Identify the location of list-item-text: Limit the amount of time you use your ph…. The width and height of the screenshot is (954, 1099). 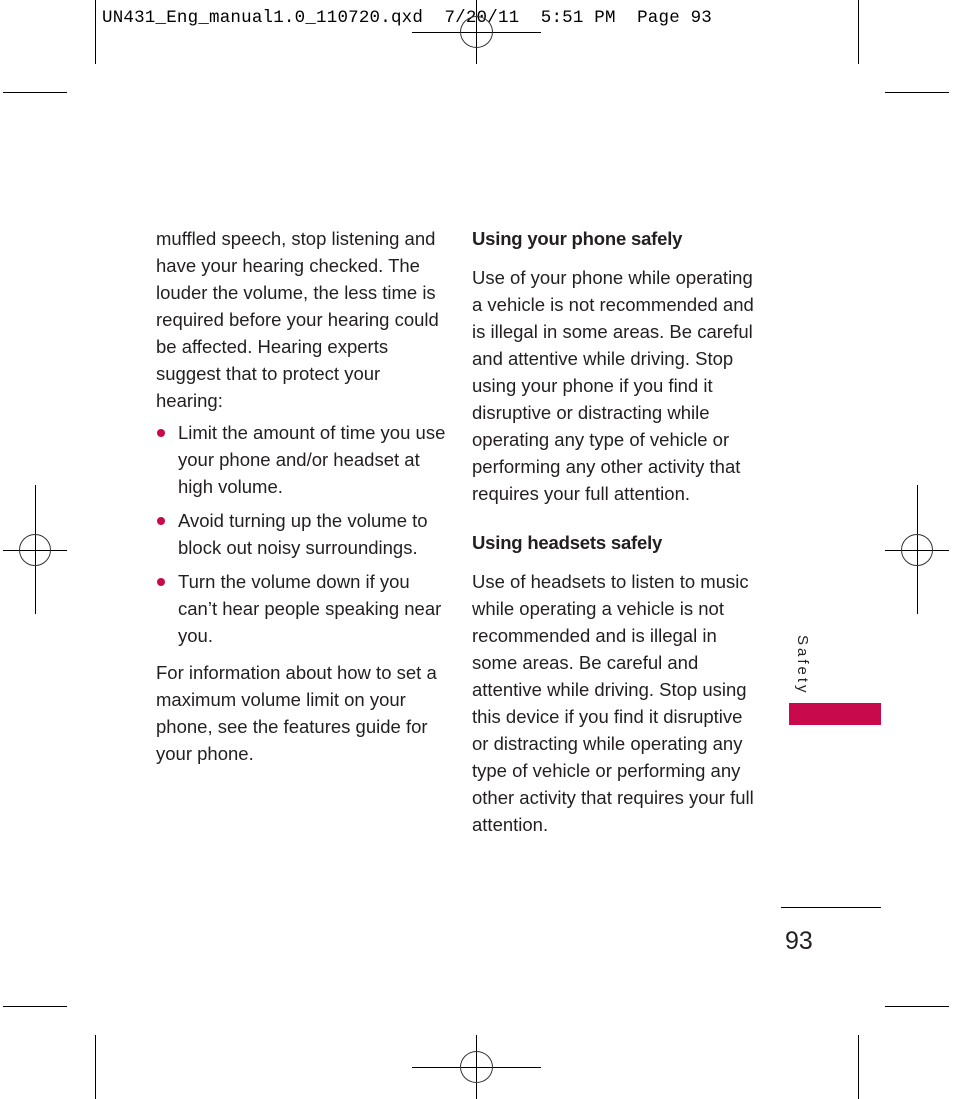
(312, 459).